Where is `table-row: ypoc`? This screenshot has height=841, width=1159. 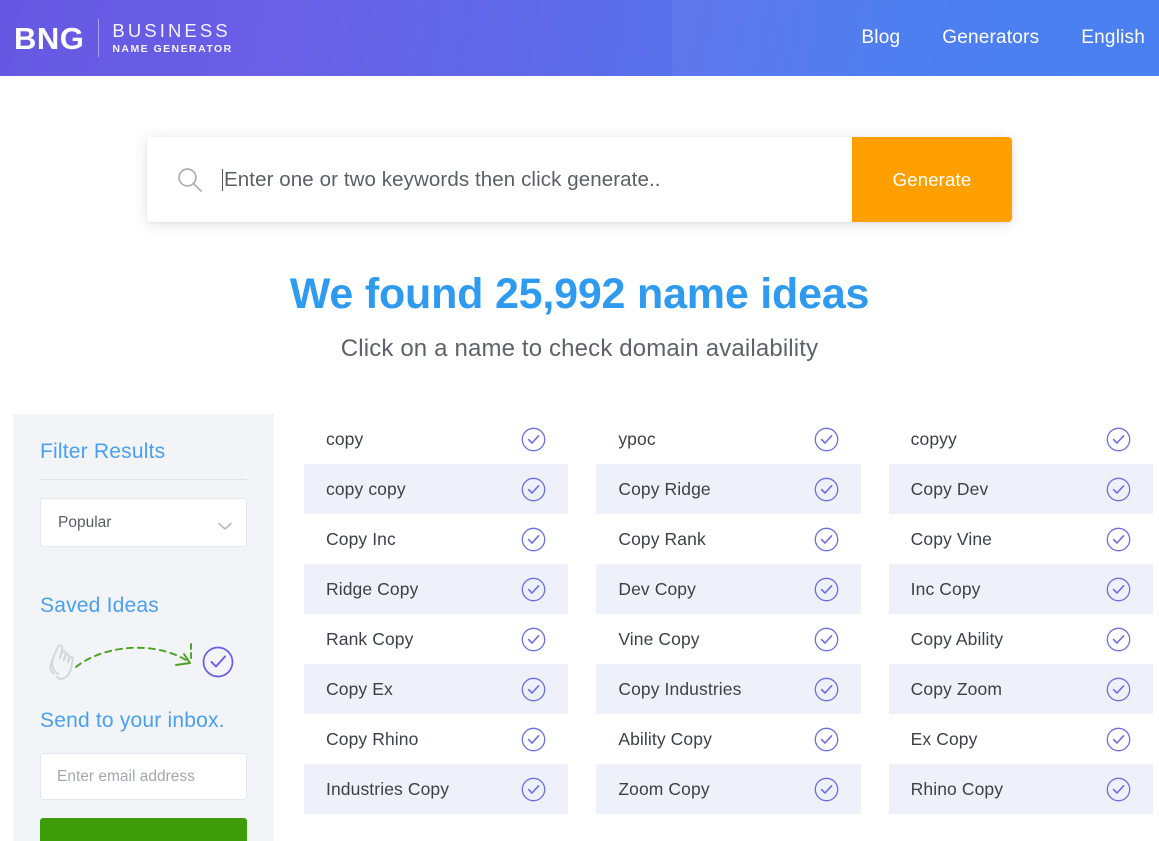 table-row: ypoc is located at coordinates (728, 439).